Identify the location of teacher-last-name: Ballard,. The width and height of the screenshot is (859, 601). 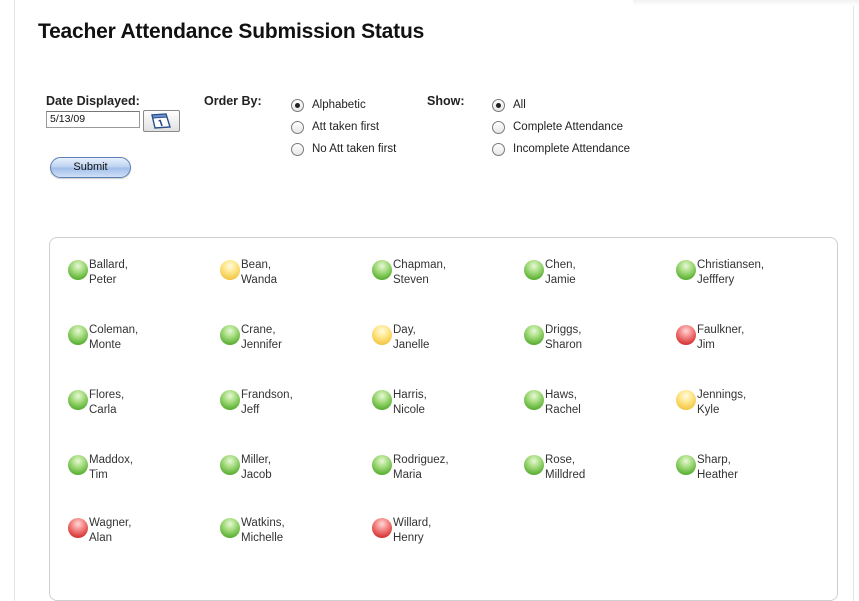
(108, 265).